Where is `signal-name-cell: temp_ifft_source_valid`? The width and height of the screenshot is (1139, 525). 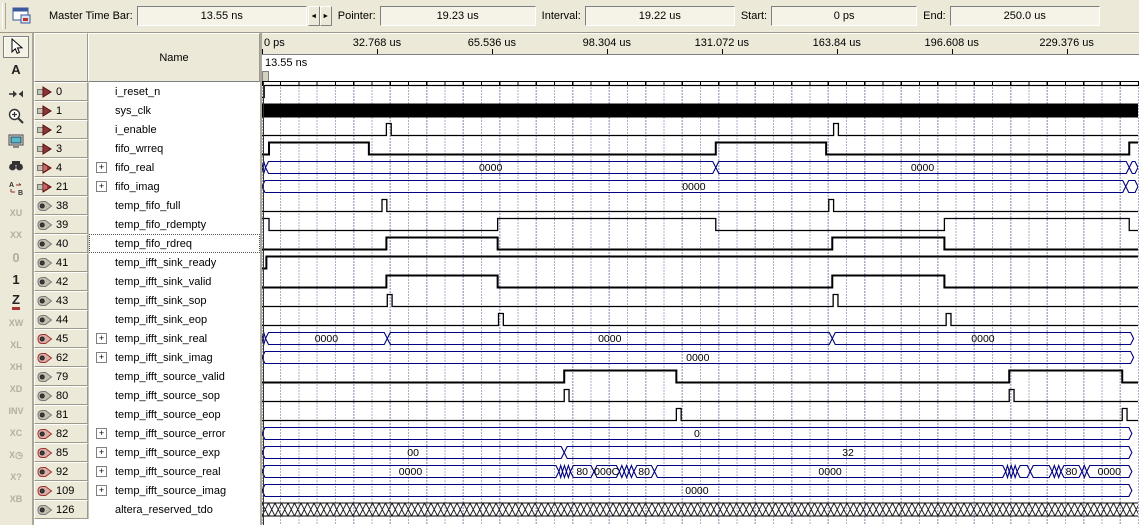 signal-name-cell: temp_ifft_source_valid is located at coordinates (174, 376).